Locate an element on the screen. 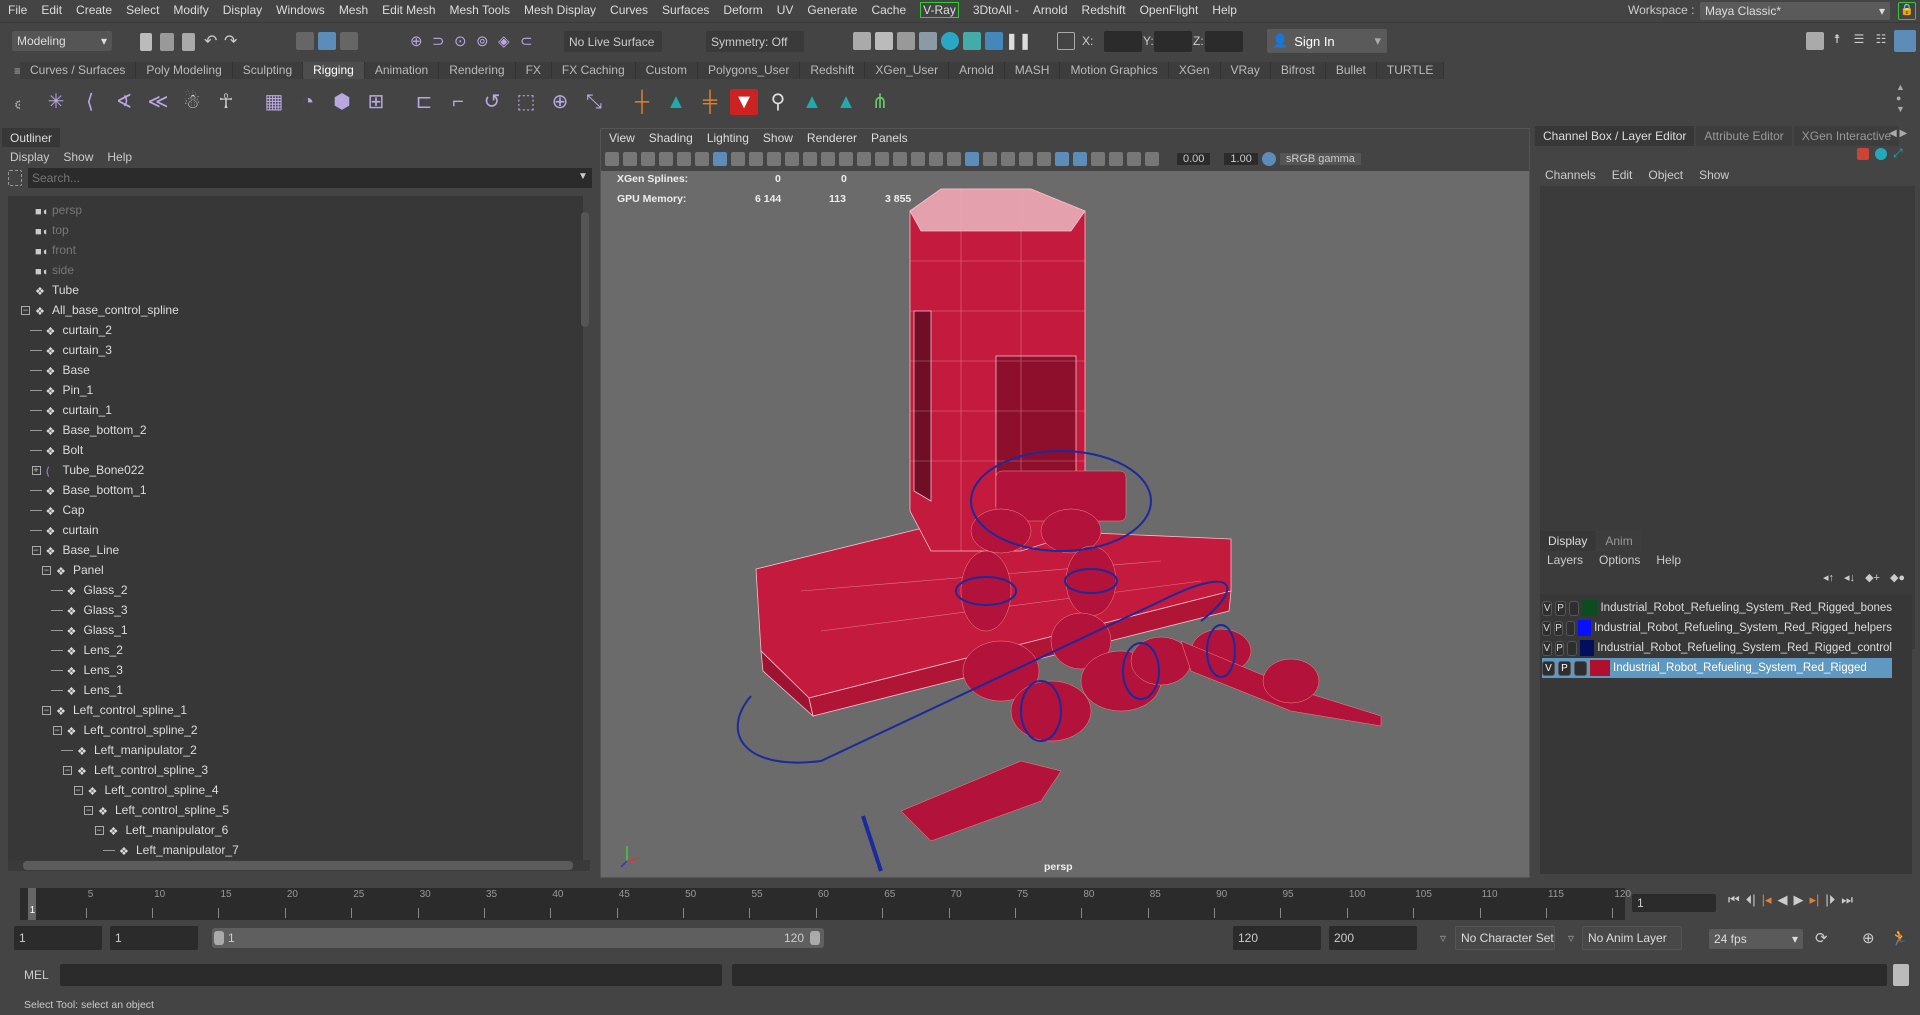  camera-attributes-icon is located at coordinates (1098, 159).